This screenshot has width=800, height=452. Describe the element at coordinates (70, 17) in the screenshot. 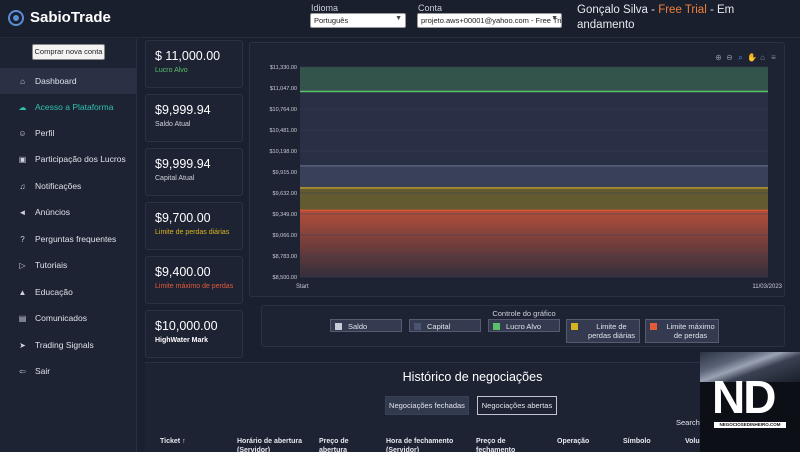

I see `app-name: SabioTrade` at that location.